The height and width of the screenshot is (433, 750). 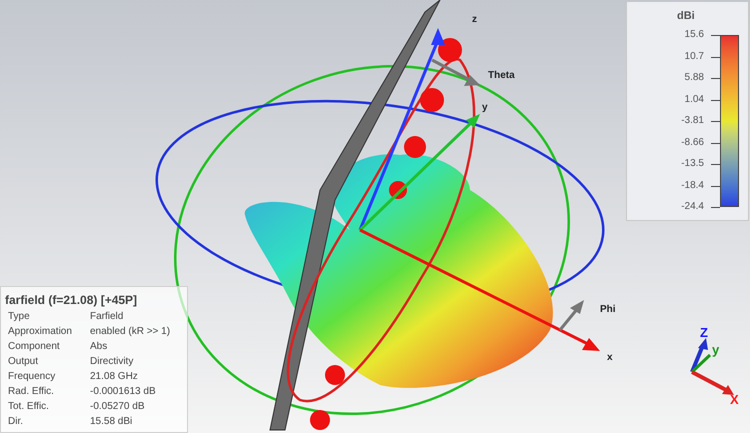 I want to click on colorbar-tick-label: 1.04, so click(x=694, y=99).